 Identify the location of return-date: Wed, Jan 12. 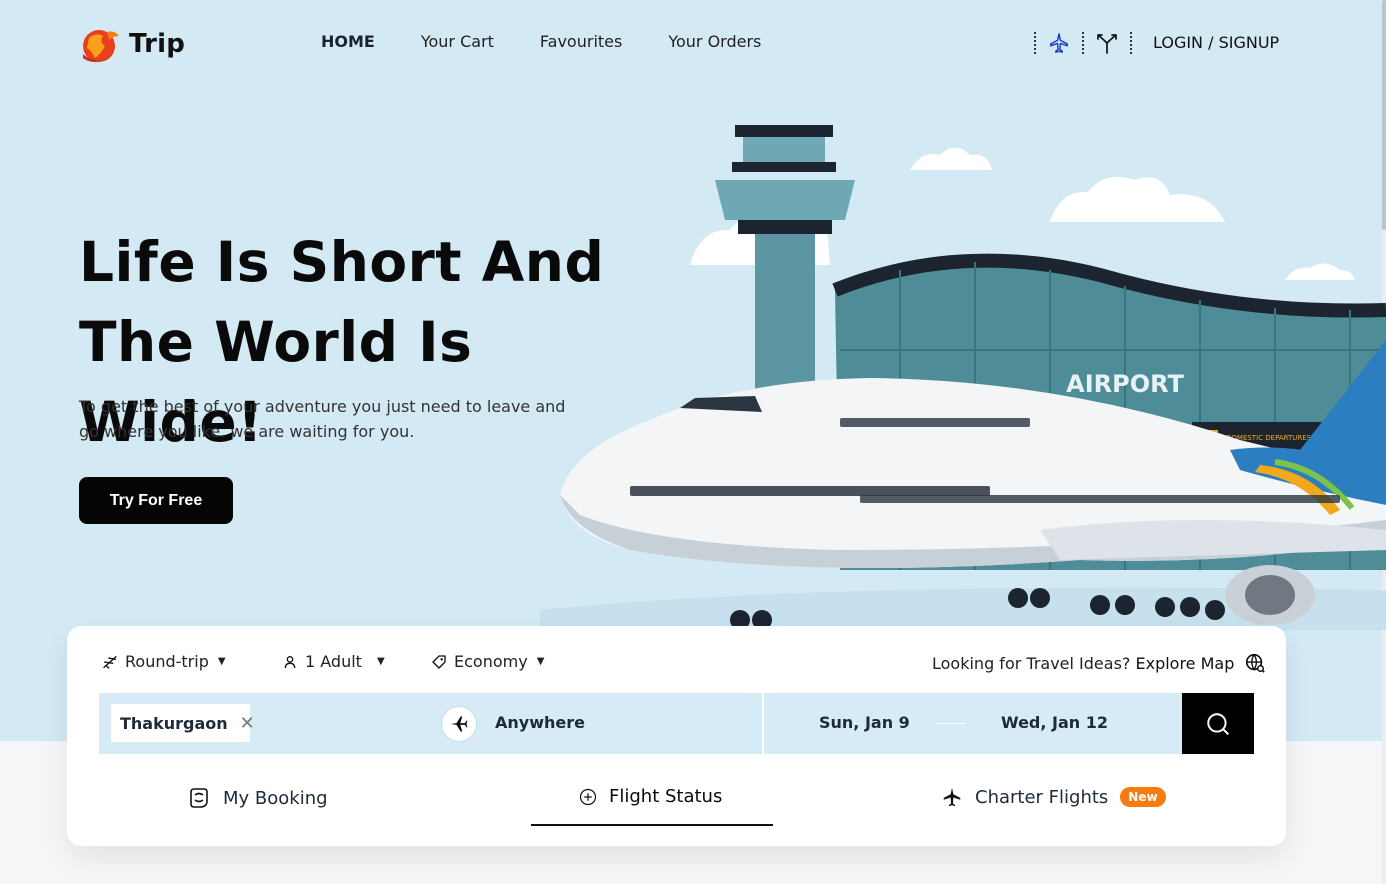
(1054, 722).